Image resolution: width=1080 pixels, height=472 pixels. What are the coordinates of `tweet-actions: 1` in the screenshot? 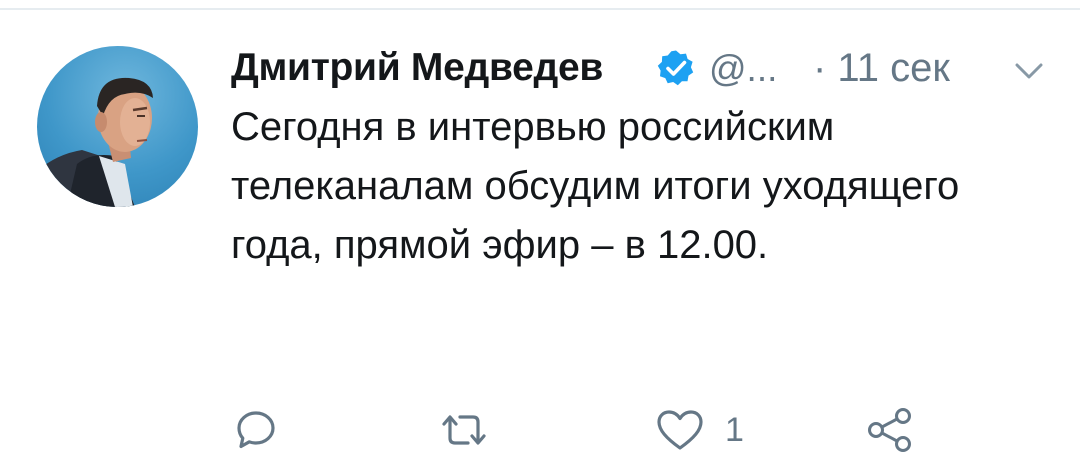 It's located at (540, 430).